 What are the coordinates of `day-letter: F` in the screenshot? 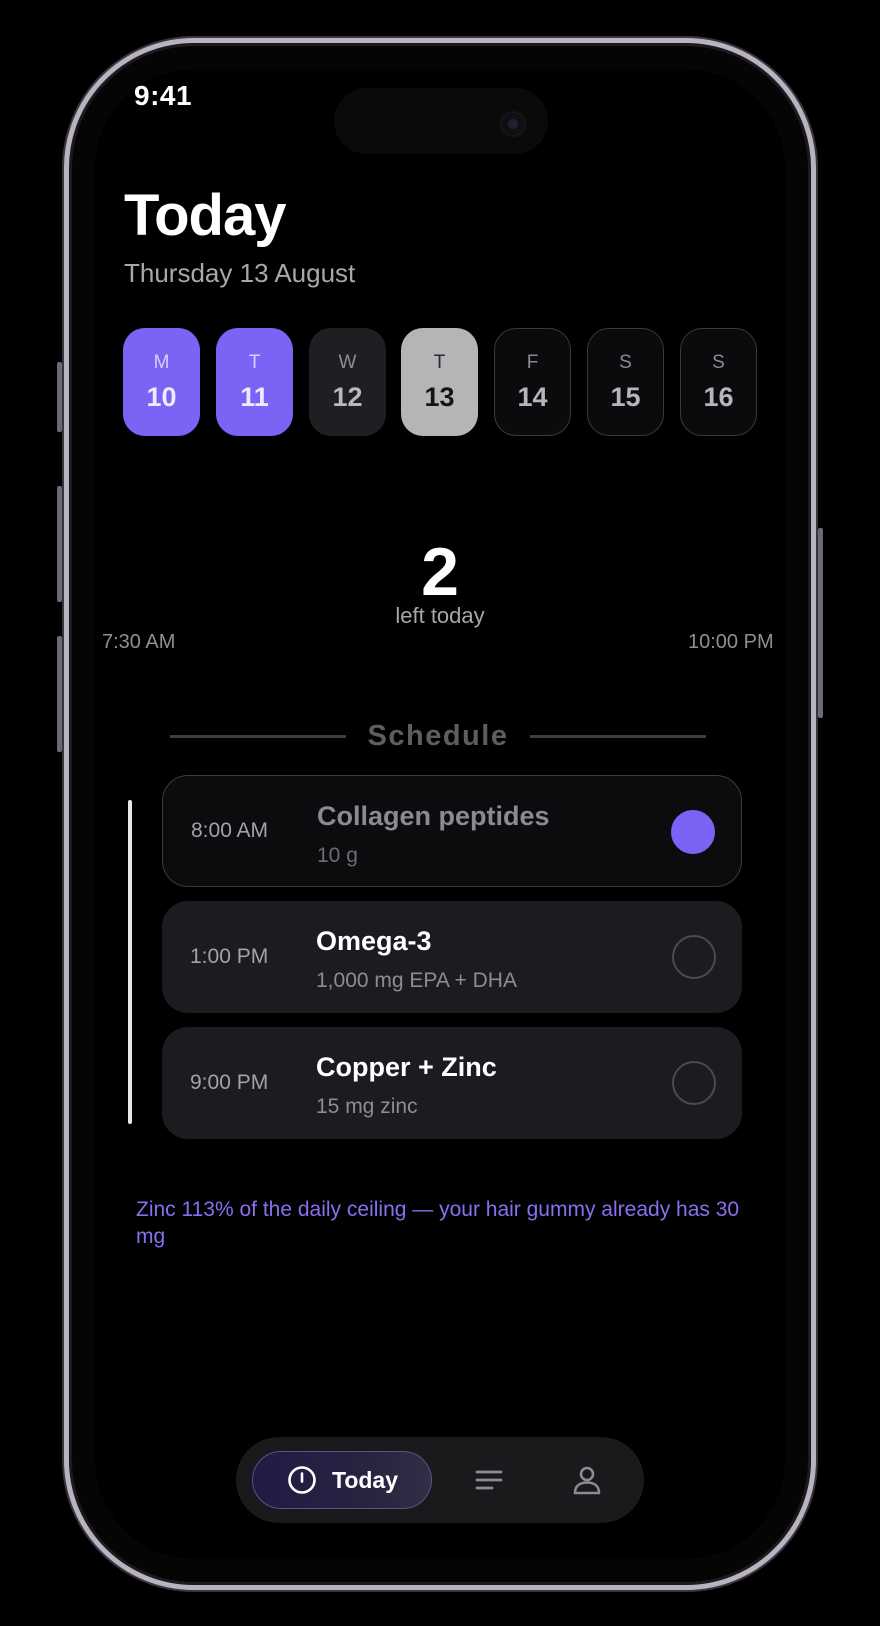 It's located at (532, 362).